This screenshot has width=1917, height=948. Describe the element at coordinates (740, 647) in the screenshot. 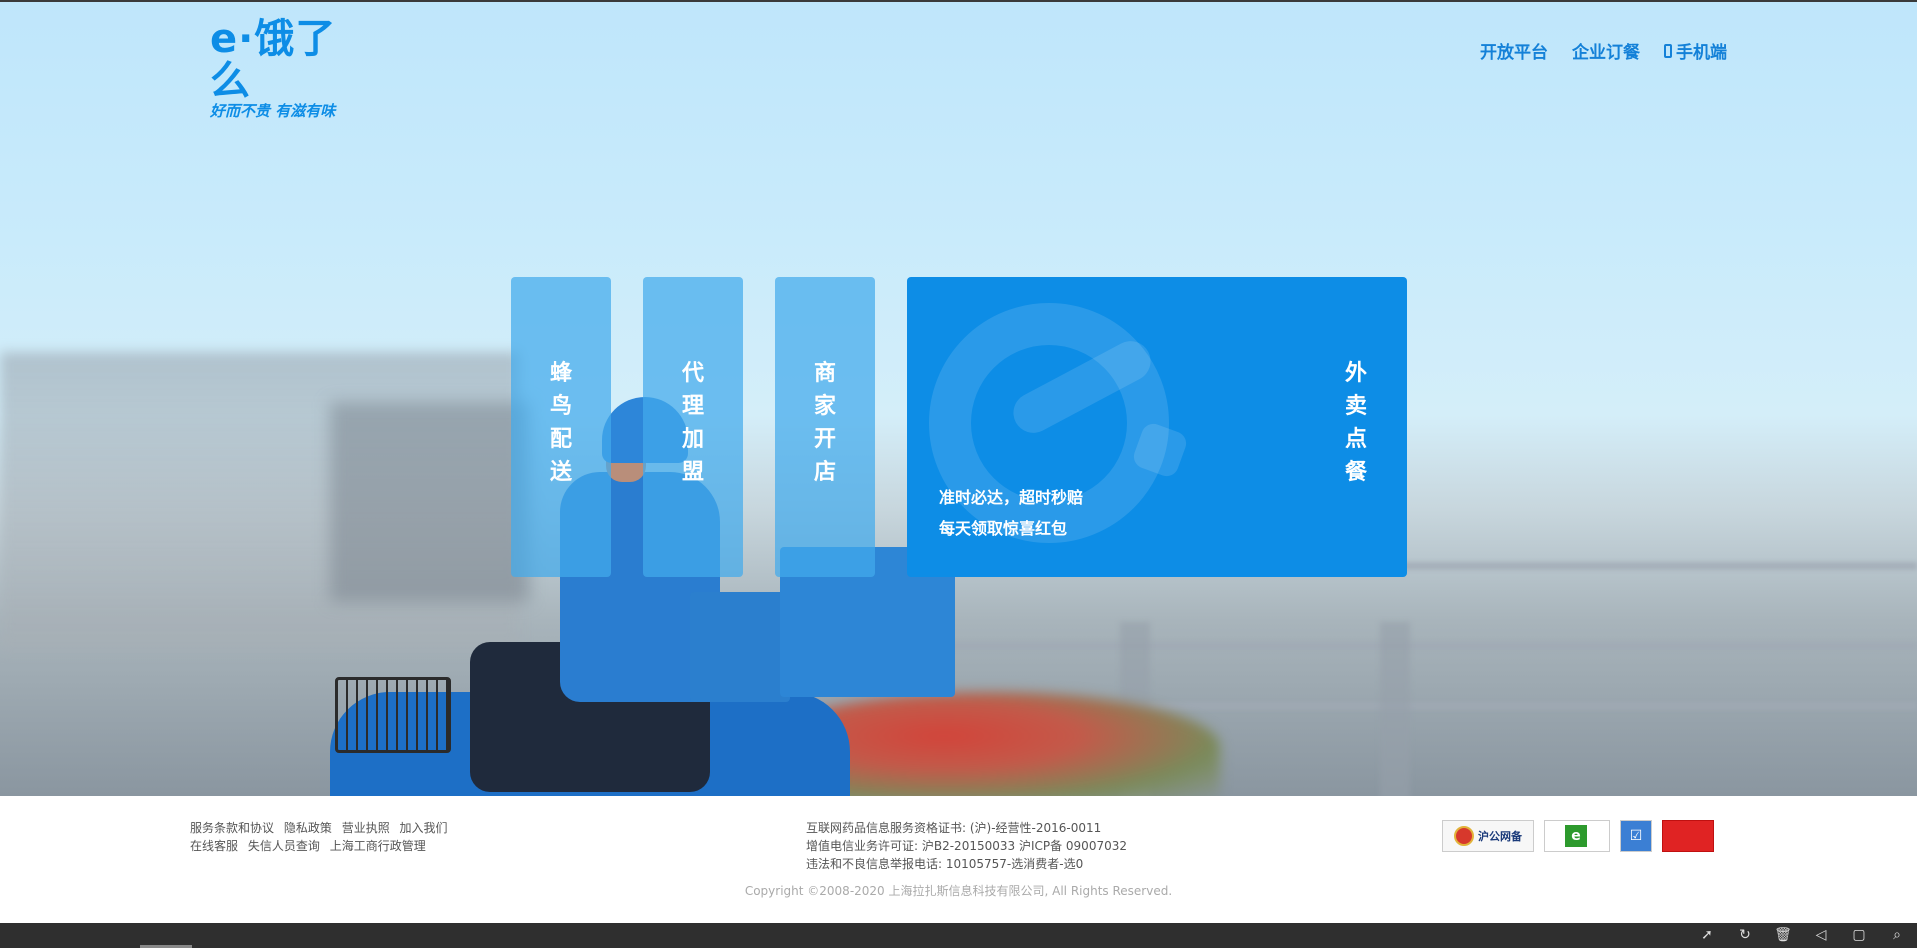

I see `delivery-box` at that location.